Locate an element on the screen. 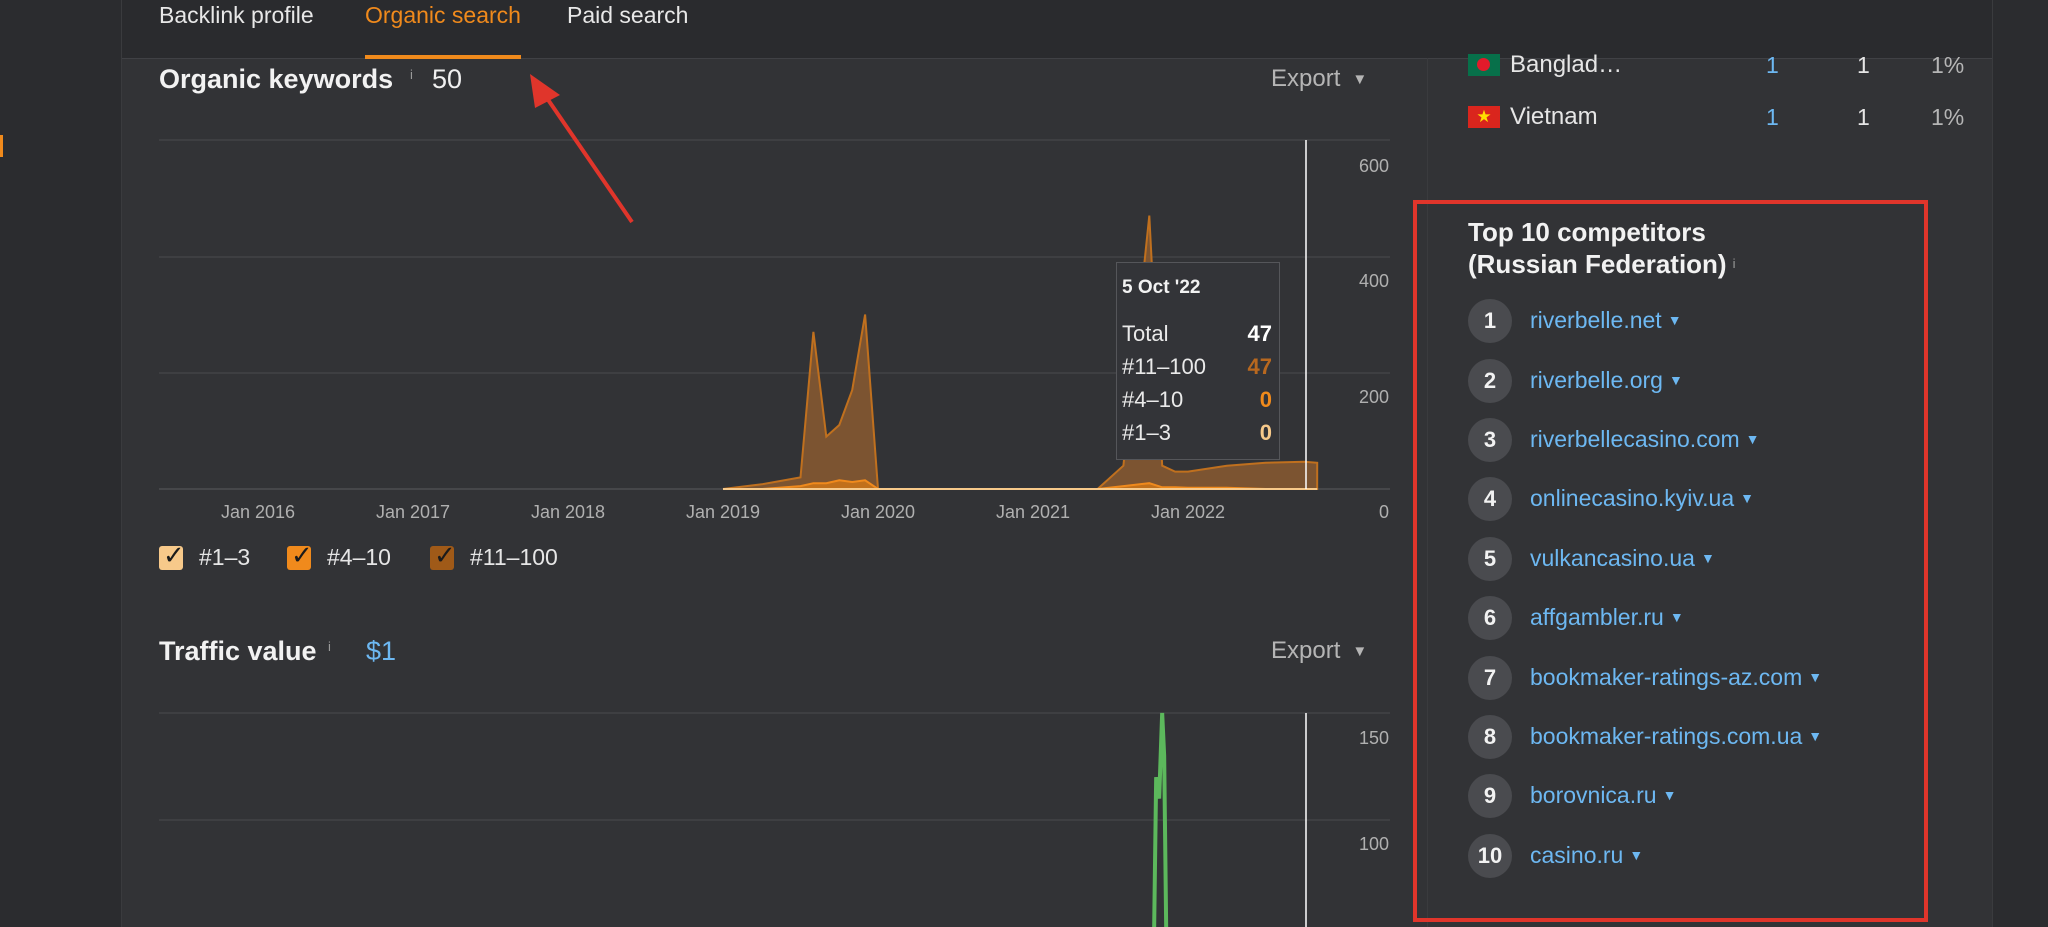  competitor-link: bookmaker-ratings-az.com ▼ is located at coordinates (1676, 677).